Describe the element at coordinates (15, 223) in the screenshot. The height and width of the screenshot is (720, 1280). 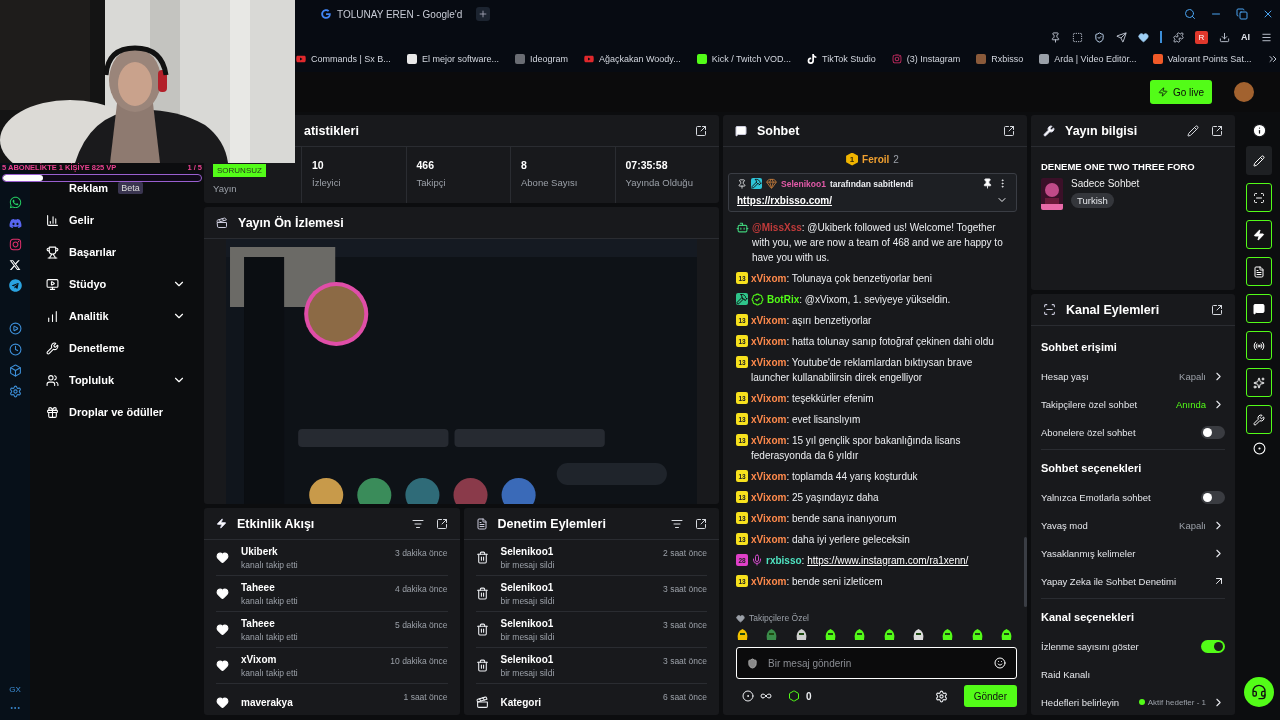
I see `discord-icon` at that location.